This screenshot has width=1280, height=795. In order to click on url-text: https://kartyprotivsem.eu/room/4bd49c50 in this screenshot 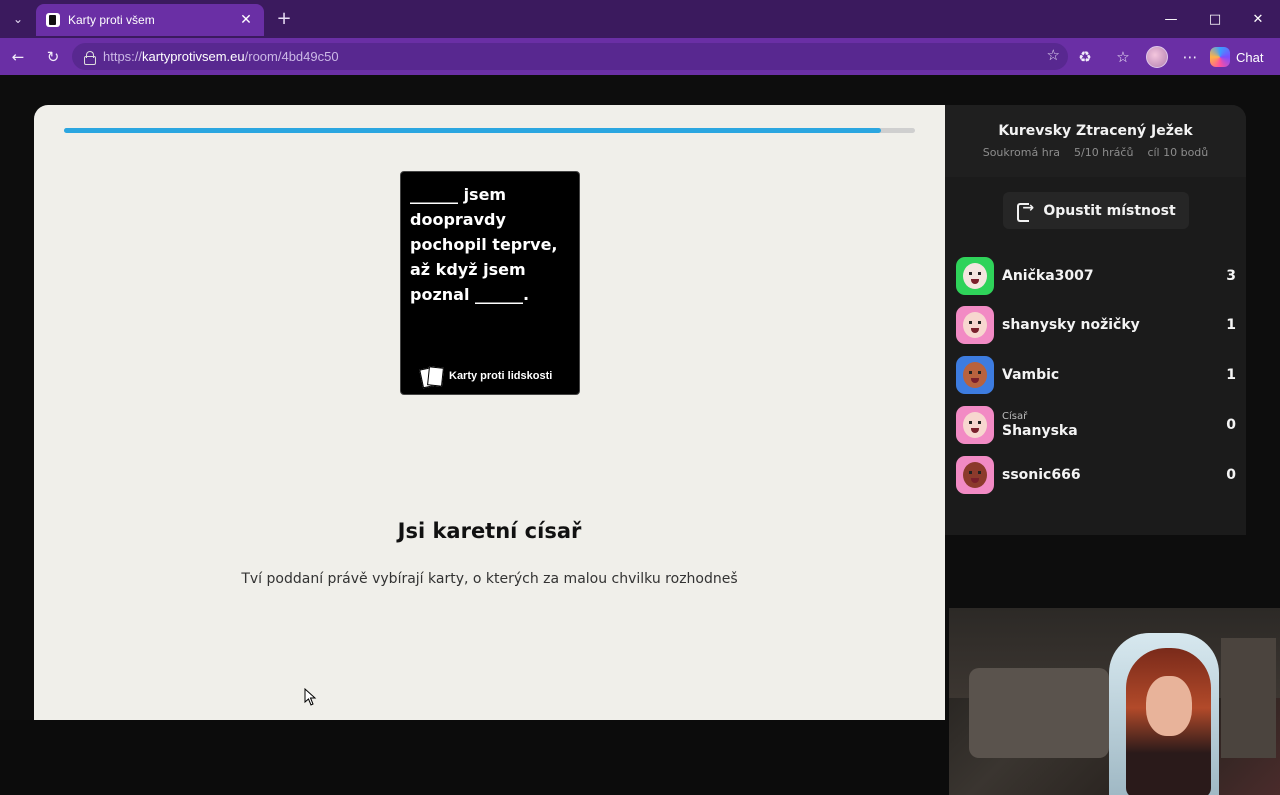, I will do `click(221, 56)`.